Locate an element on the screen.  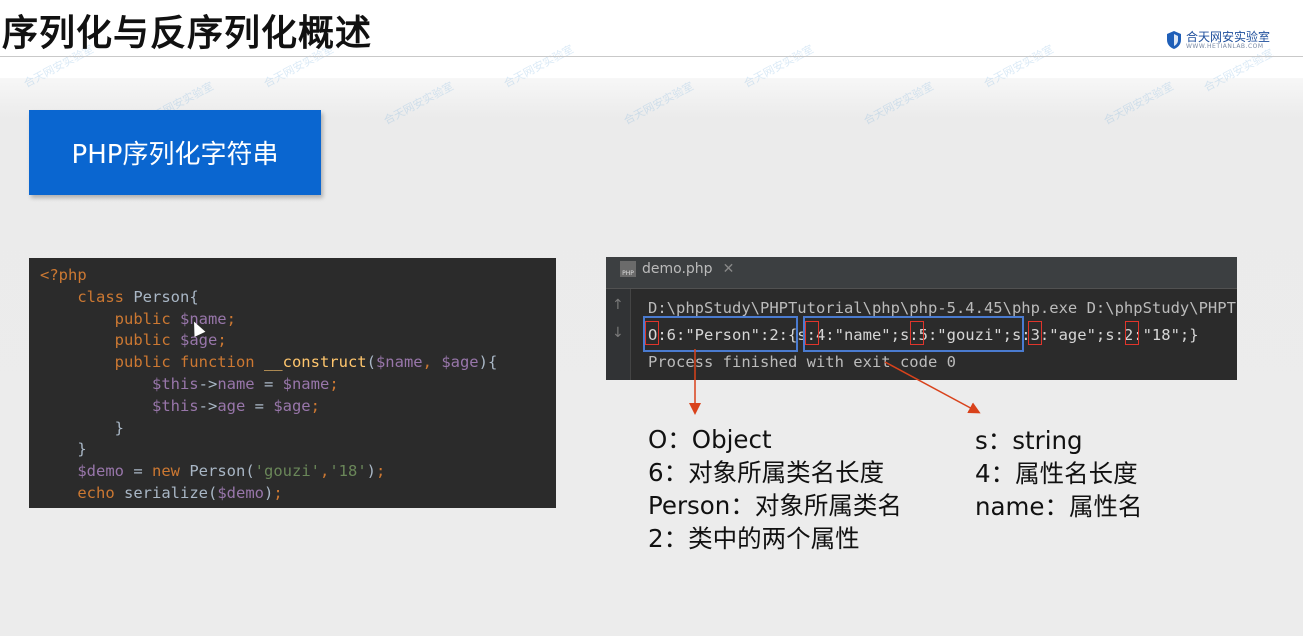
arrow-to-string-legend is located at coordinates (932, 387).